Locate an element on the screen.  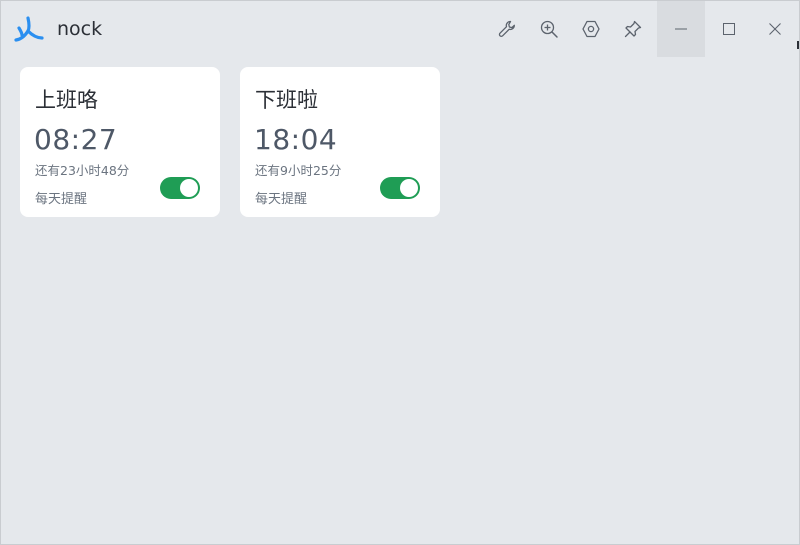
wrench-icon is located at coordinates (506, 28).